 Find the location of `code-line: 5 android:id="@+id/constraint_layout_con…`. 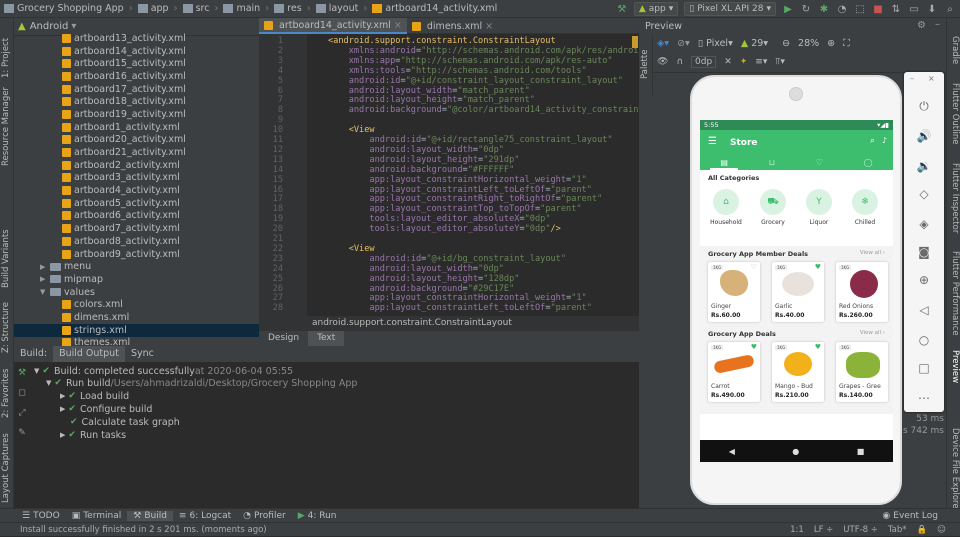

code-line: 5 android:id="@+id/constraint_layout_con… is located at coordinates (449, 81).